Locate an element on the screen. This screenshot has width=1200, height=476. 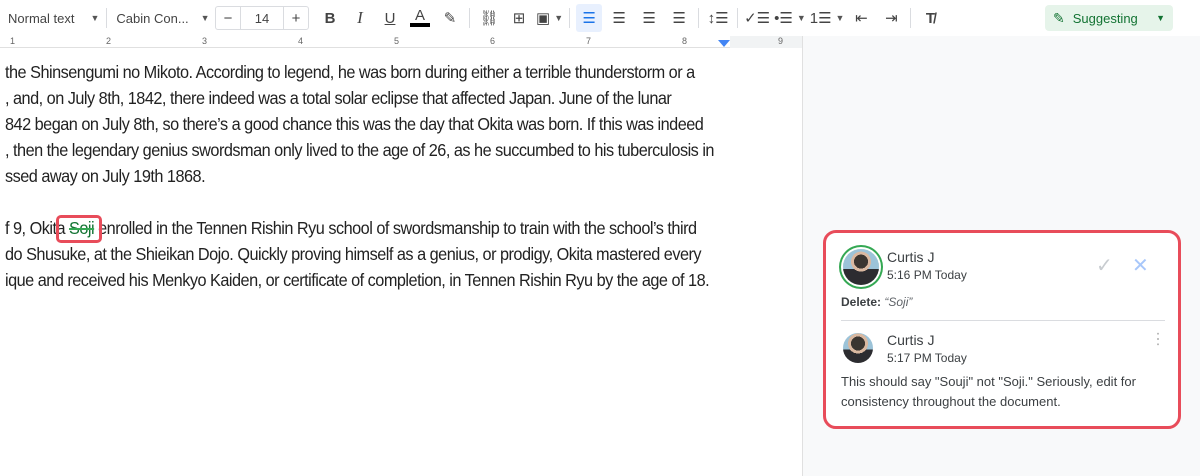
deleted-text: “Soji” is located at coordinates (898, 302).